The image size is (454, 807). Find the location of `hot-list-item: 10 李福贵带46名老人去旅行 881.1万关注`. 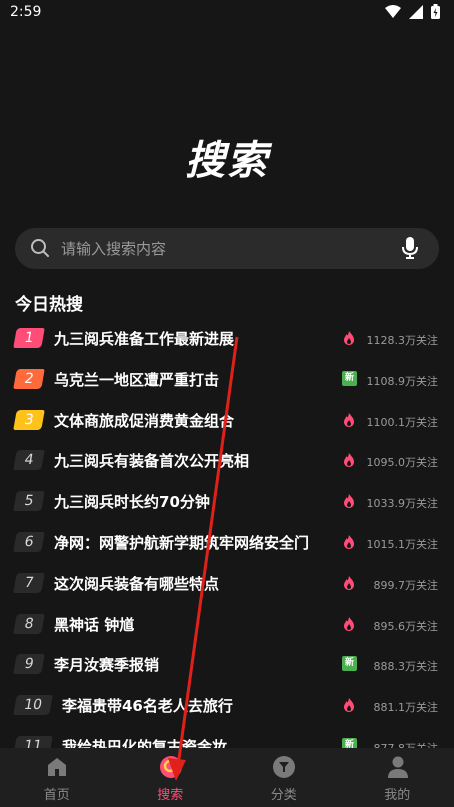

hot-list-item: 10 李福贵带46名老人去旅行 881.1万关注 is located at coordinates (227, 705).